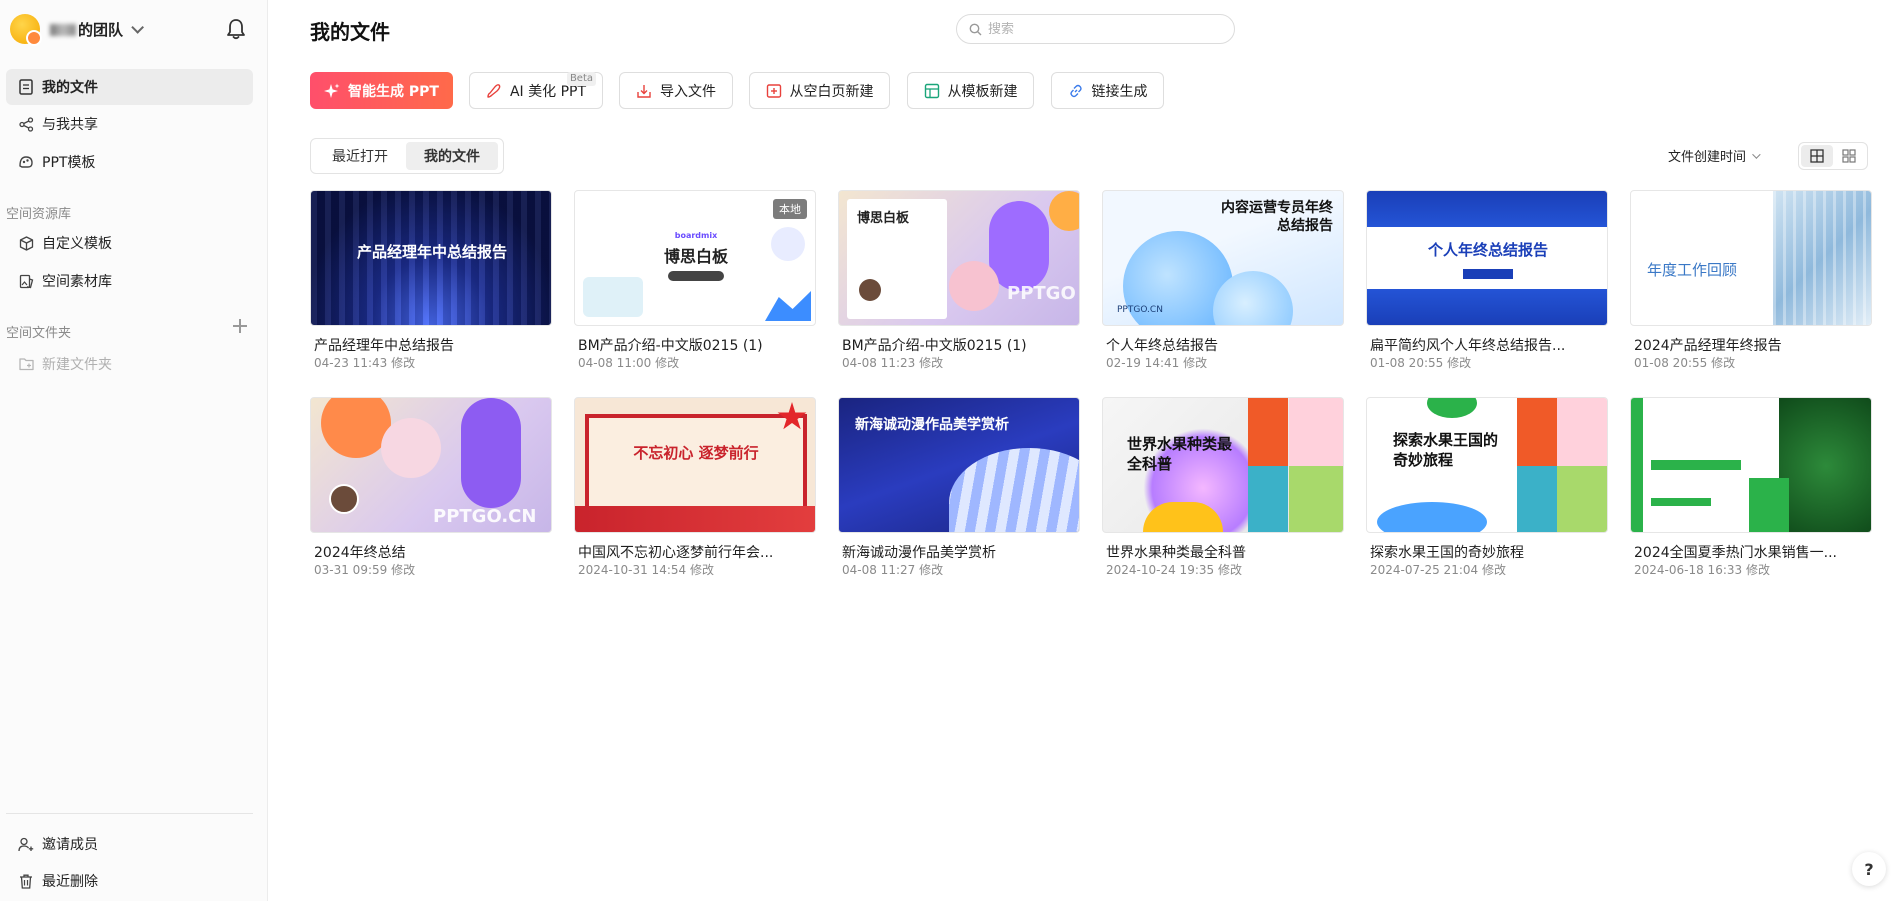 The width and height of the screenshot is (1894, 901). What do you see at coordinates (360, 156) in the screenshot?
I see `tab-recent: 最近打开` at bounding box center [360, 156].